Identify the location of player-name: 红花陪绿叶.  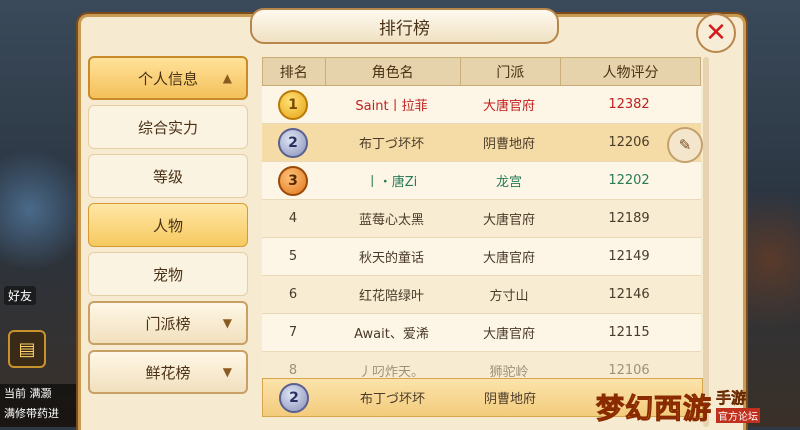
(391, 296).